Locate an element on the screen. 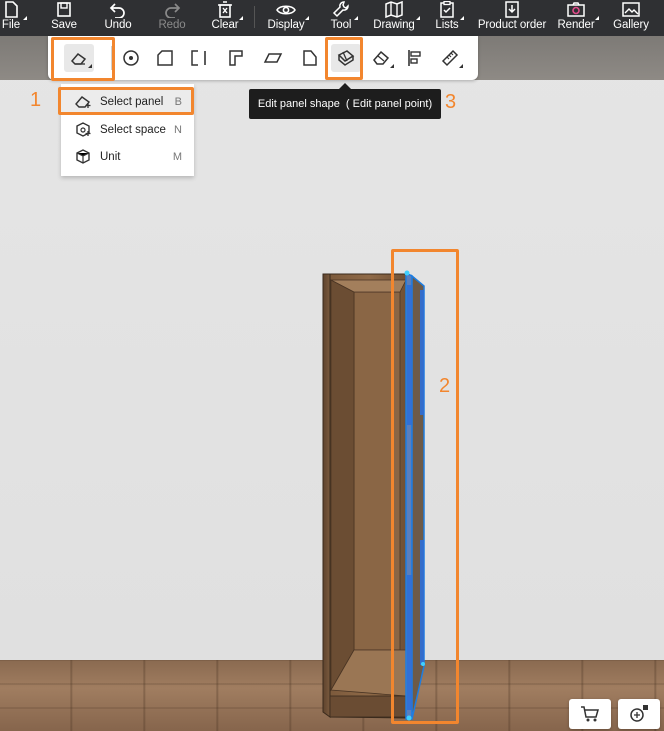  highlight-select-panel is located at coordinates (126, 101).